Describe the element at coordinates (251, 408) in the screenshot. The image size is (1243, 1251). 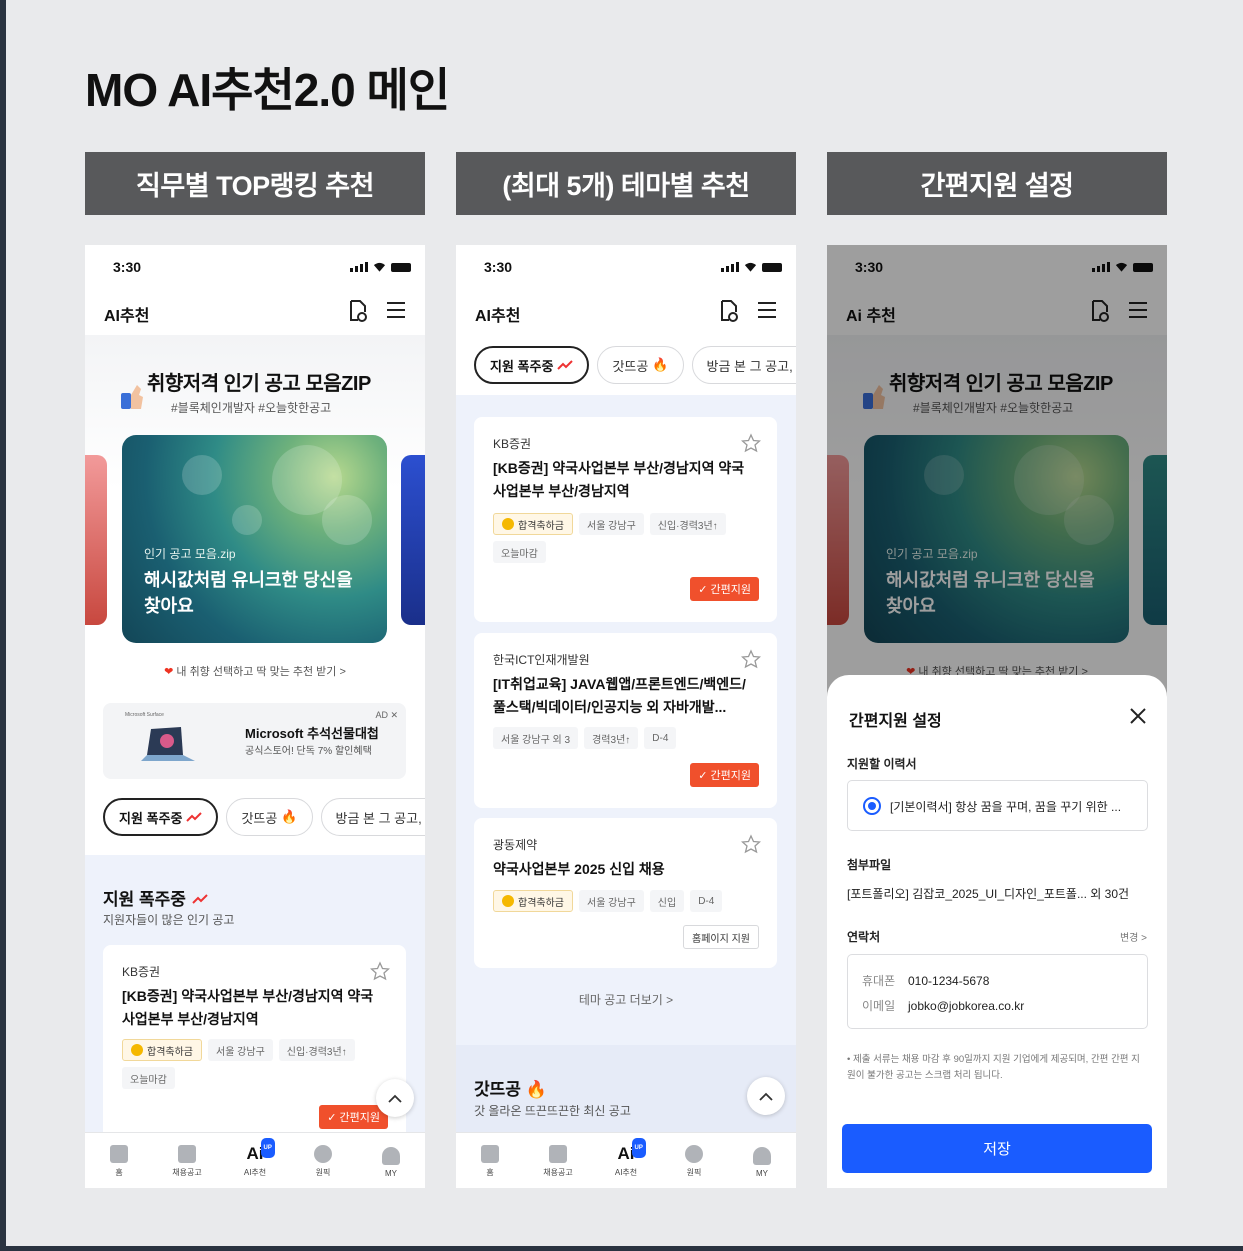
I see `hero-tags: #블록체인개발자 #오늘핫한공고` at that location.